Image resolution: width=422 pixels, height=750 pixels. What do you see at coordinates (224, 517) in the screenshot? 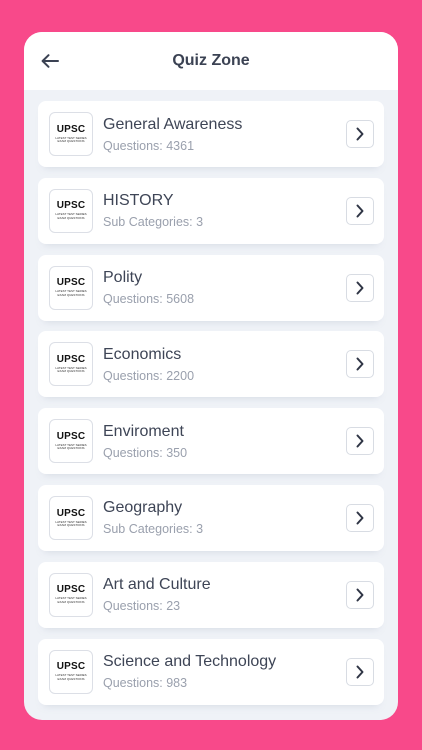
I see `category-text: Geography Sub Categories: 3` at bounding box center [224, 517].